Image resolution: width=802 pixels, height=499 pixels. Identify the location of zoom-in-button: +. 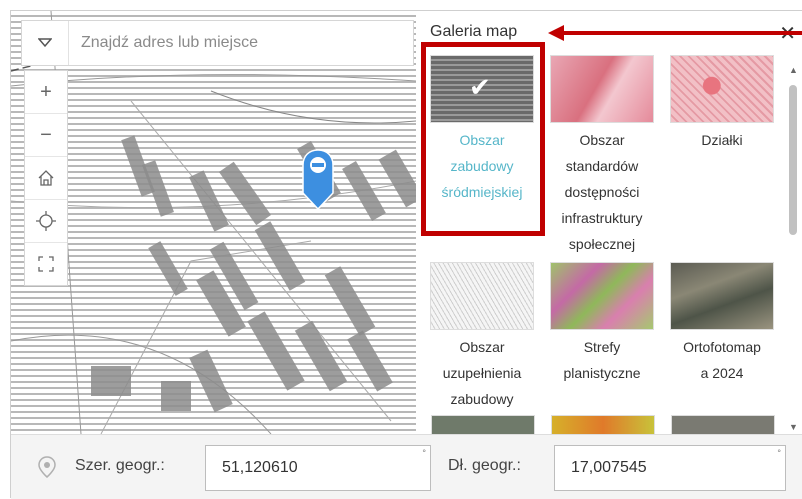
(46, 92).